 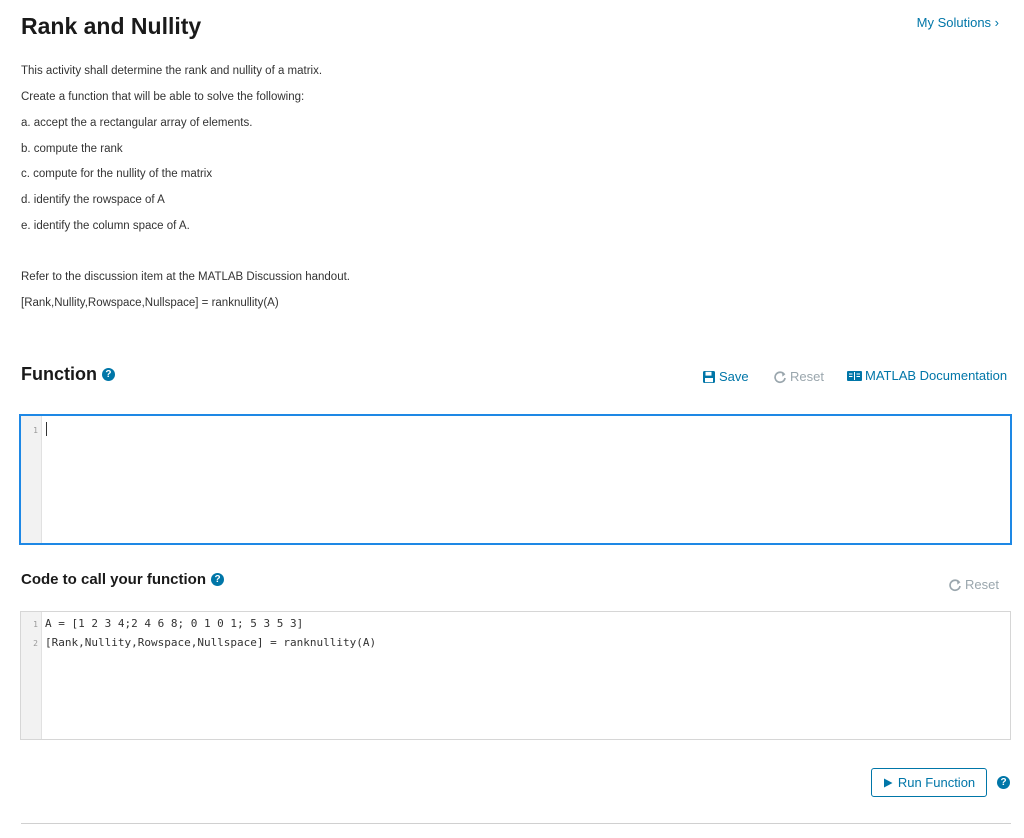 What do you see at coordinates (59, 374) in the screenshot?
I see `function-title-text: Function` at bounding box center [59, 374].